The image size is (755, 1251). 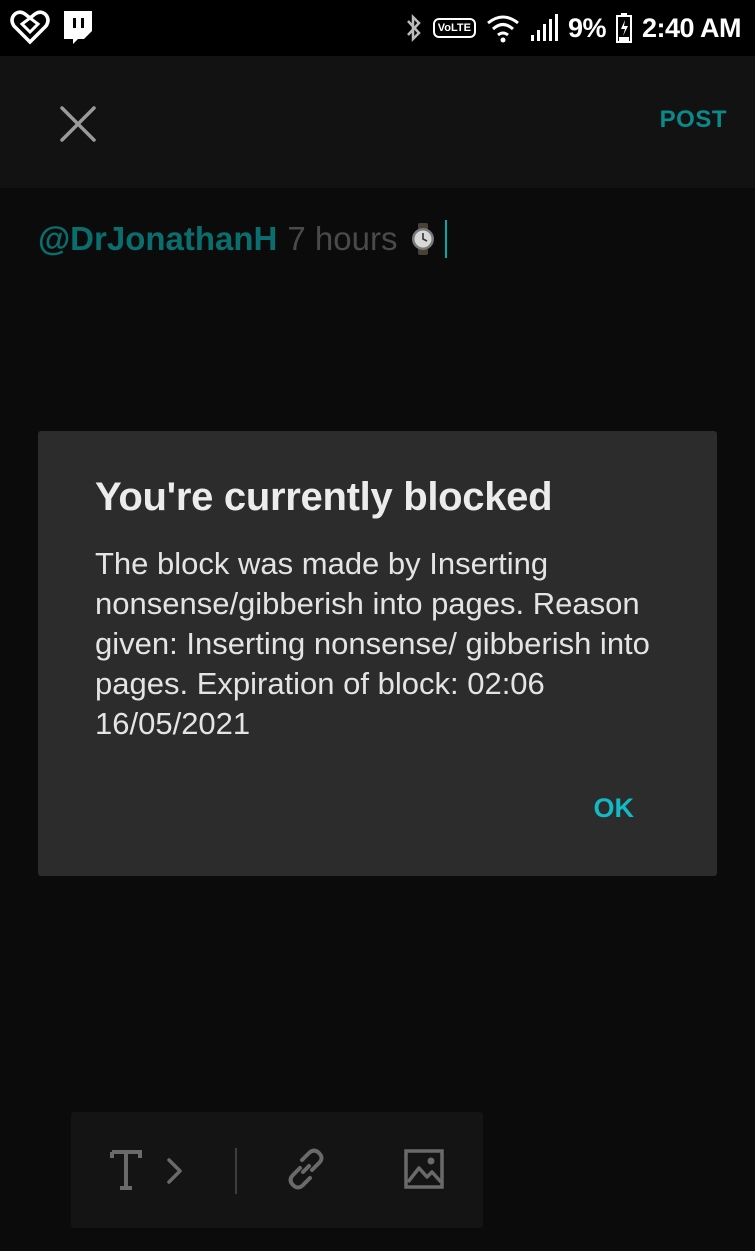 I want to click on link-icon, so click(x=306, y=1169).